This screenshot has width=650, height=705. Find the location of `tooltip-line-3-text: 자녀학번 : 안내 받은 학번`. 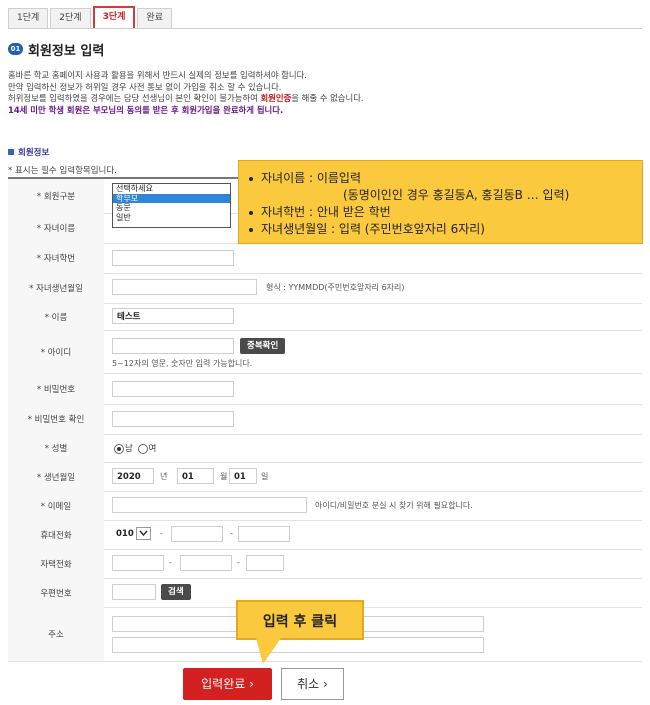

tooltip-line-3-text: 자녀학번 : 안내 받은 학번 is located at coordinates (326, 212).